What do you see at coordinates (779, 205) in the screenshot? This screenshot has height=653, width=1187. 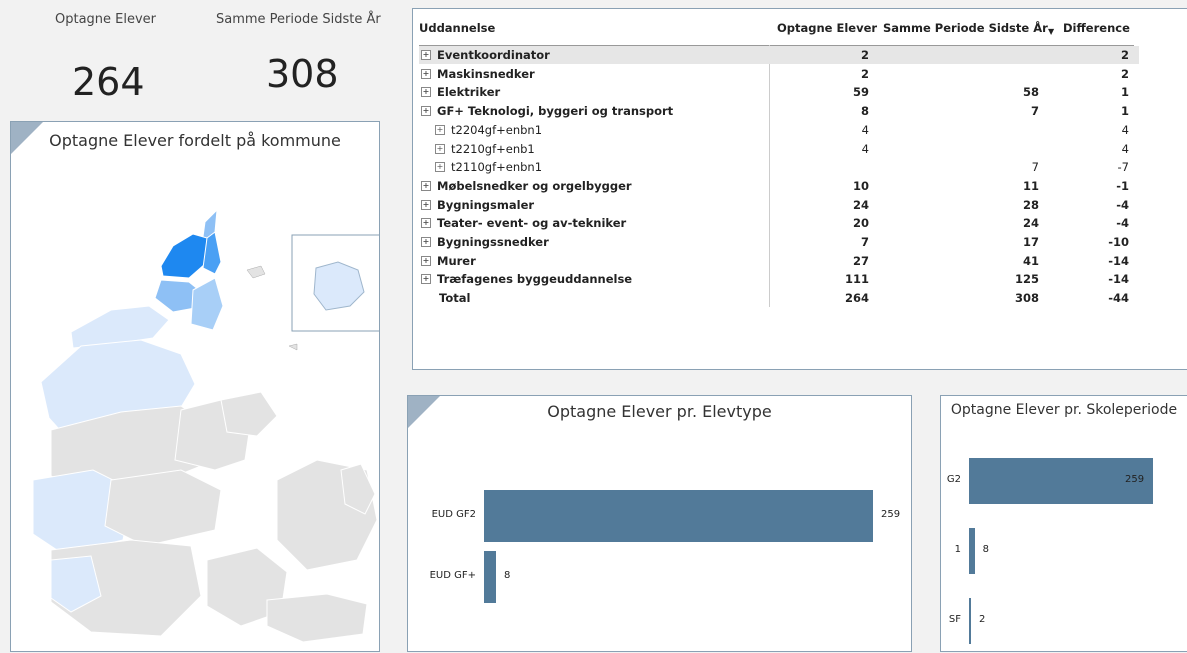 I see `table-row: + Bygningsmaler 24 28 -4` at bounding box center [779, 205].